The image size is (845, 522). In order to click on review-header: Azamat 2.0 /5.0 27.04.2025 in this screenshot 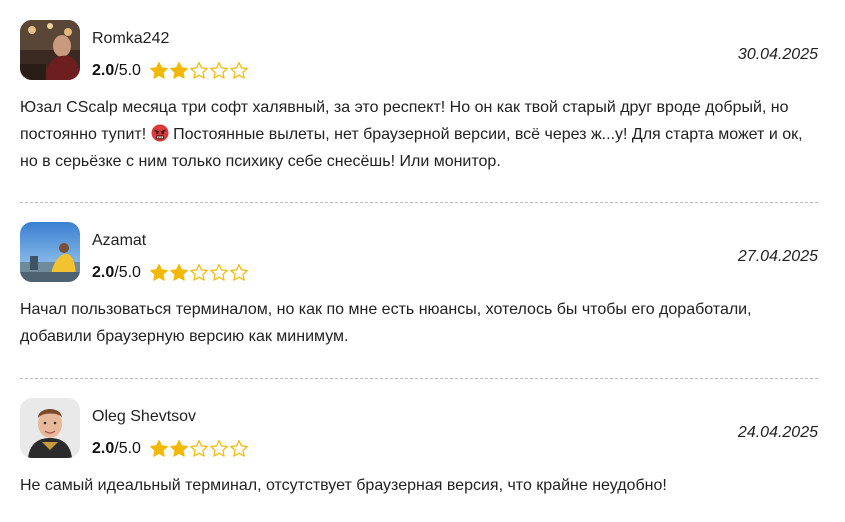, I will do `click(419, 253)`.